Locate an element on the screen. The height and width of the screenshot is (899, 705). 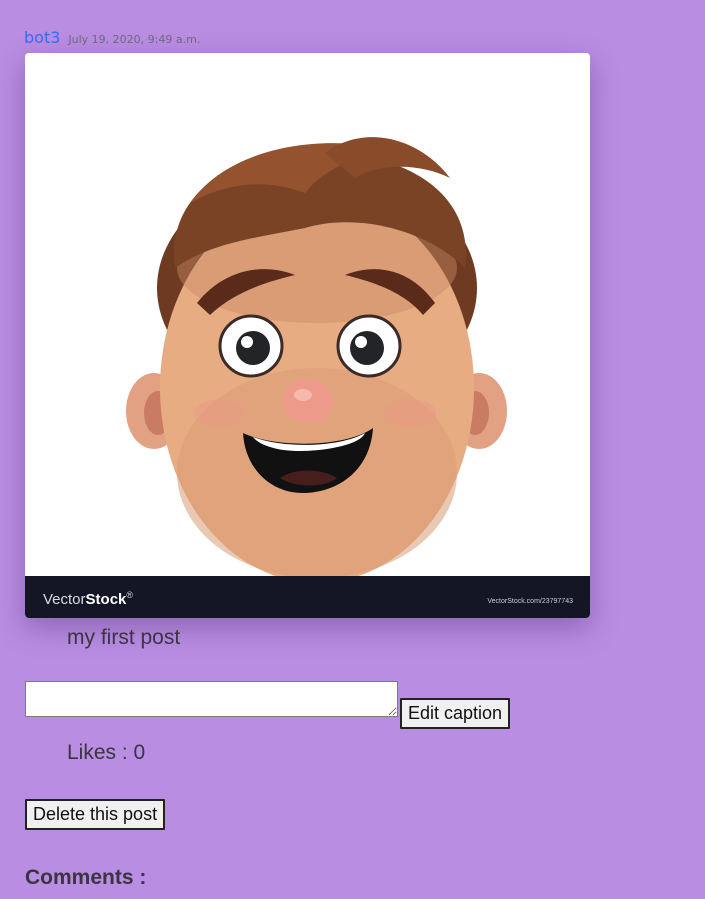
caption-input is located at coordinates (211, 699).